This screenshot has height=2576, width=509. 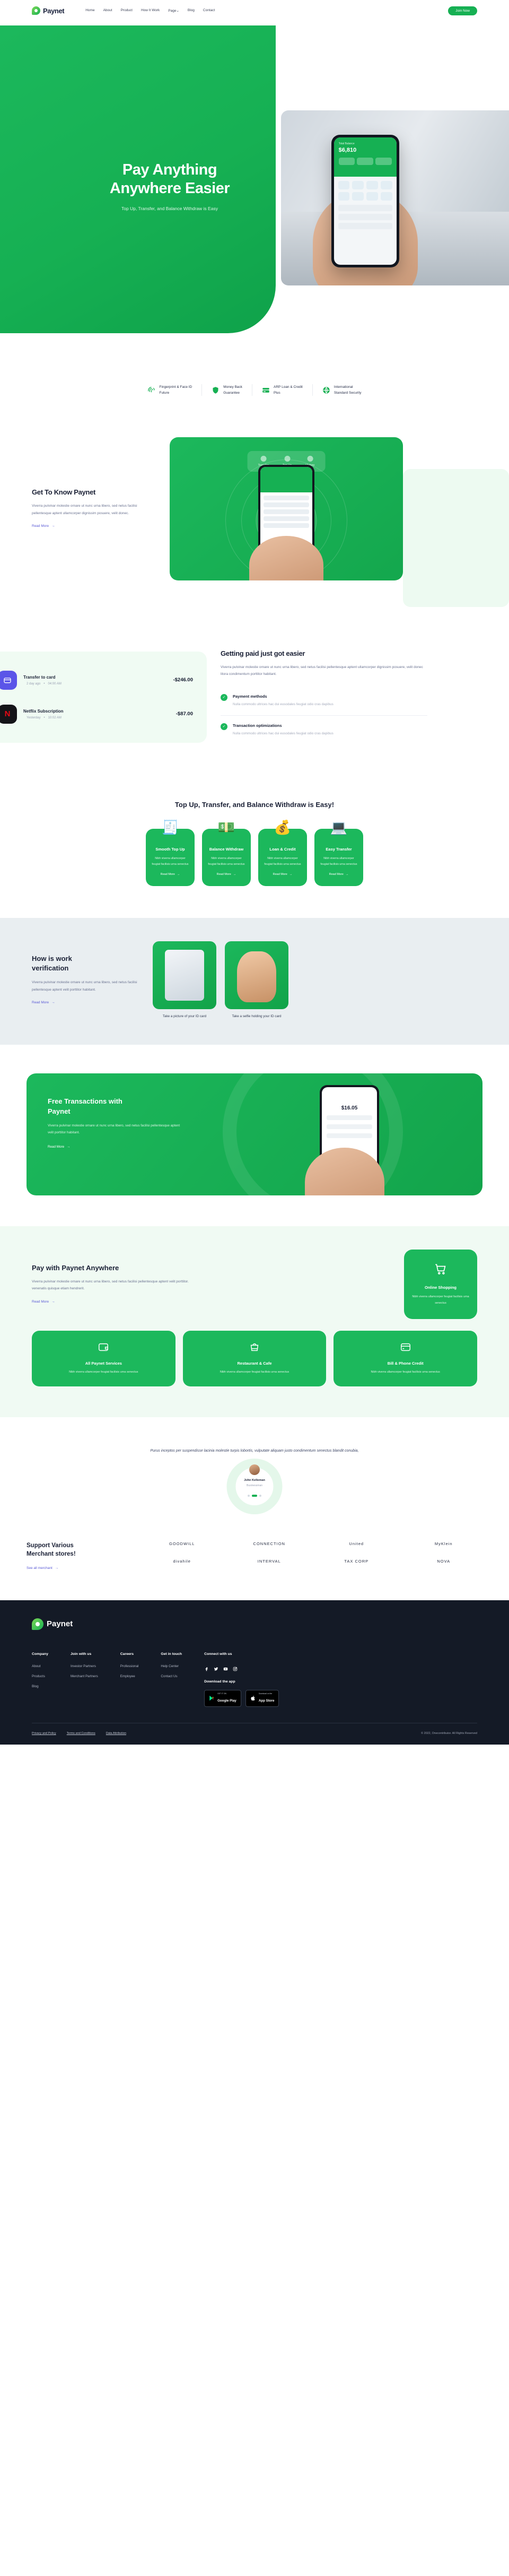 I want to click on twitter-icon, so click(x=216, y=1667).